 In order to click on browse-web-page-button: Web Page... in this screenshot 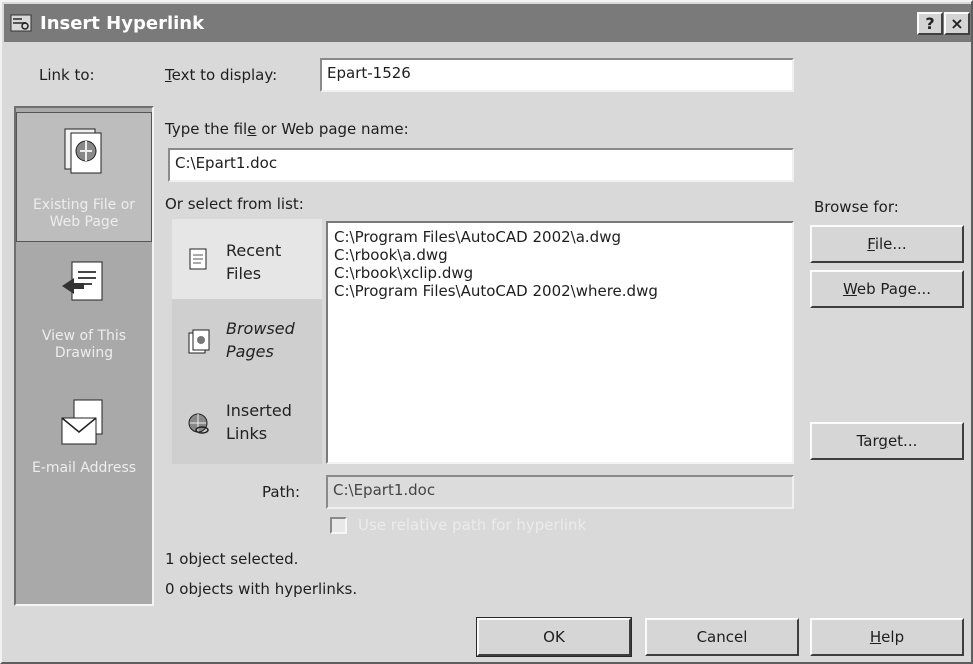, I will do `click(887, 289)`.